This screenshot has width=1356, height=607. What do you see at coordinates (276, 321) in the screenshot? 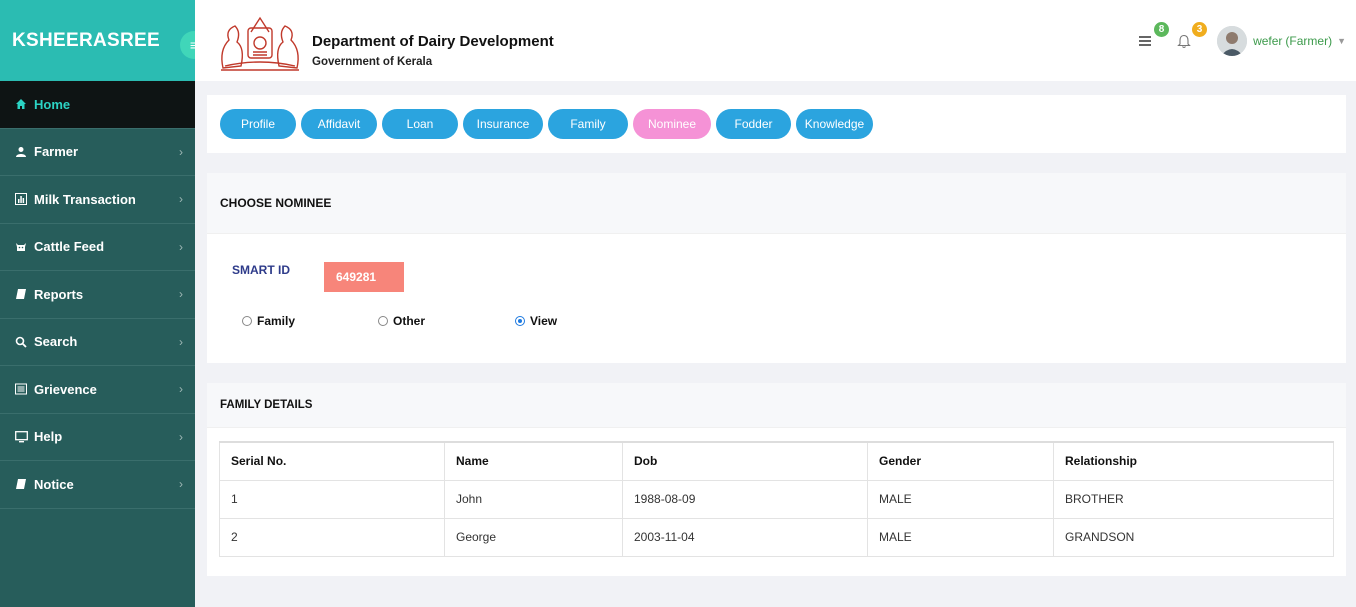
I see `radio-family-label: Family` at bounding box center [276, 321].